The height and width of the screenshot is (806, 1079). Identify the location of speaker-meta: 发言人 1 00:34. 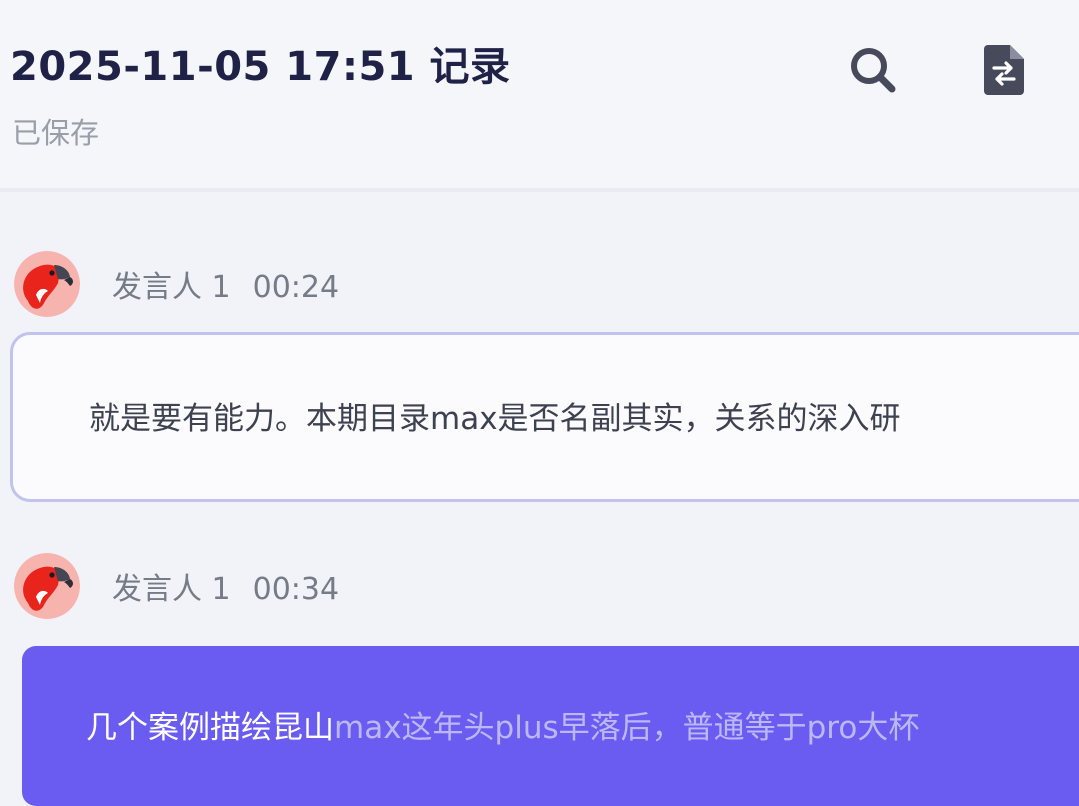
(225, 586).